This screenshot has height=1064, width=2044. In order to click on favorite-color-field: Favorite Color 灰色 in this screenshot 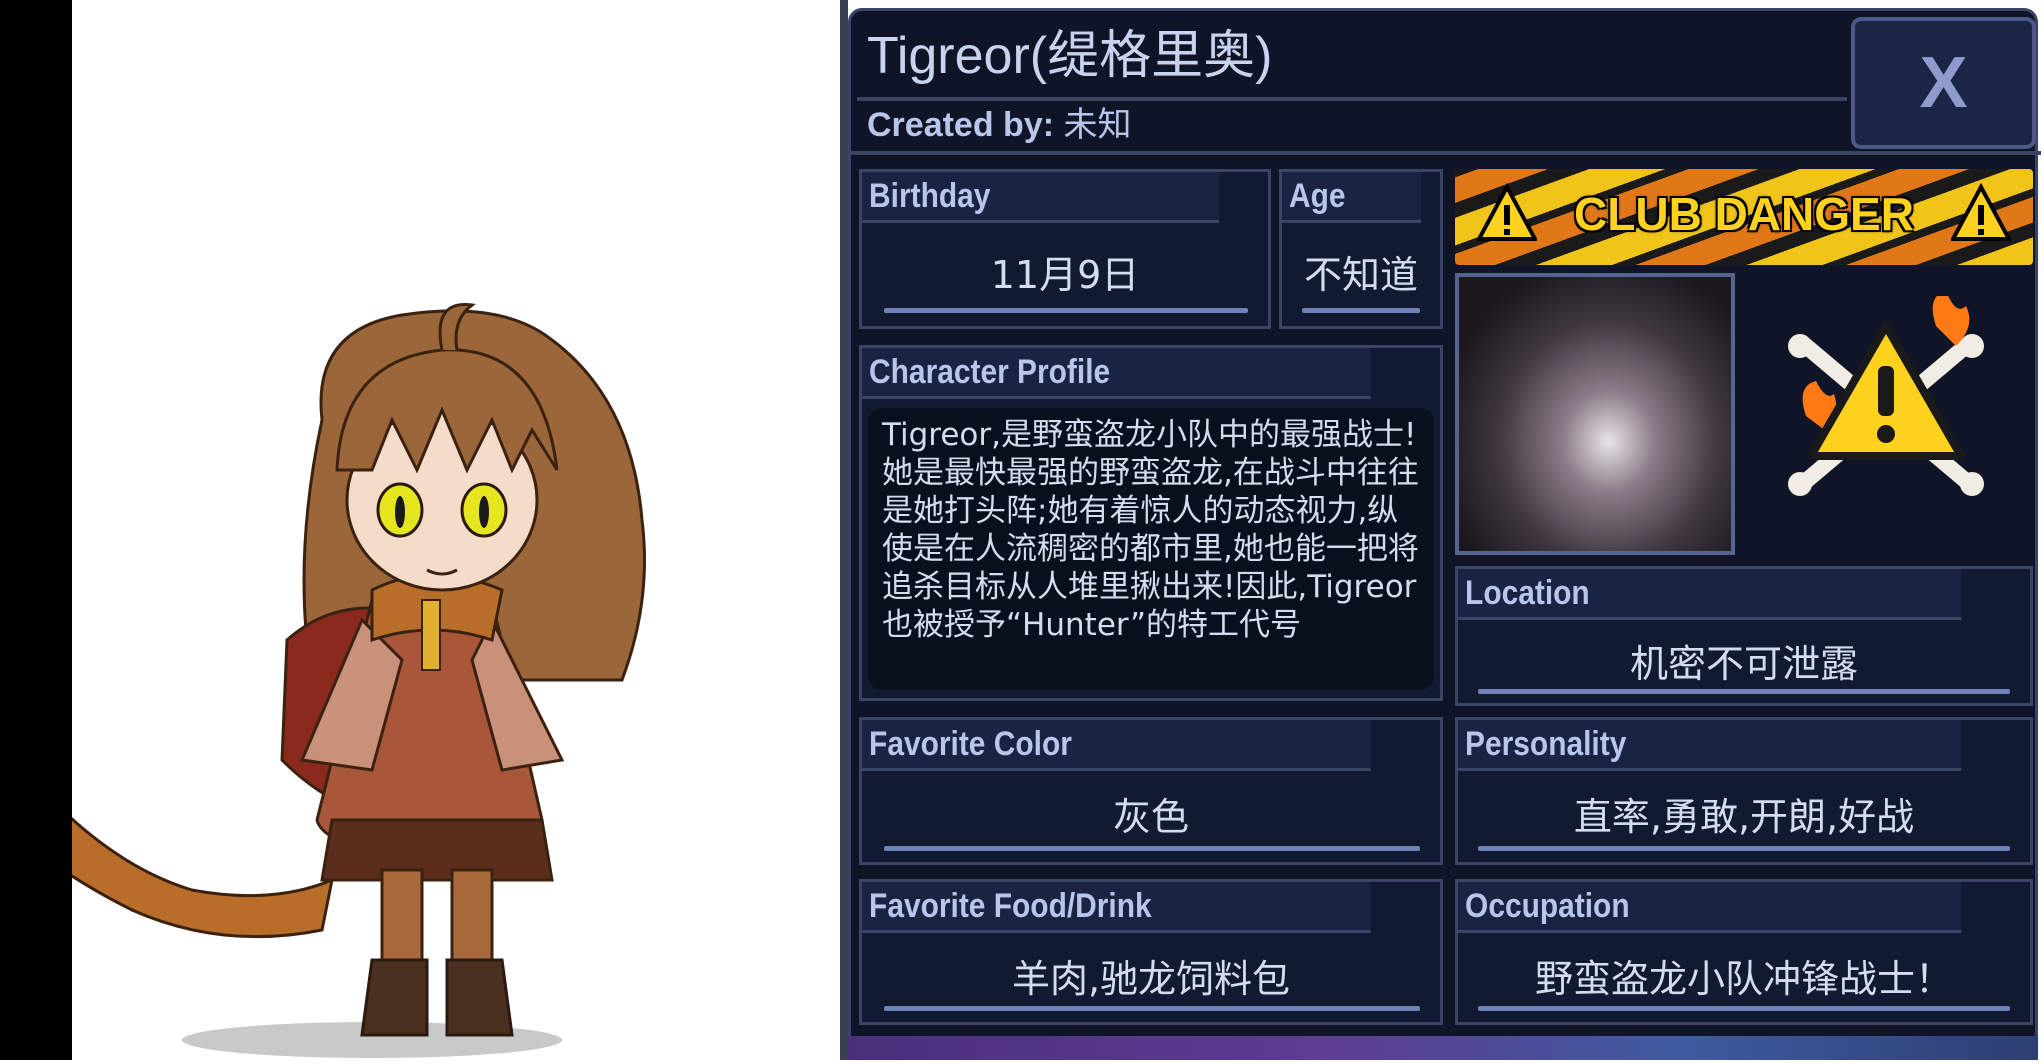, I will do `click(1151, 791)`.